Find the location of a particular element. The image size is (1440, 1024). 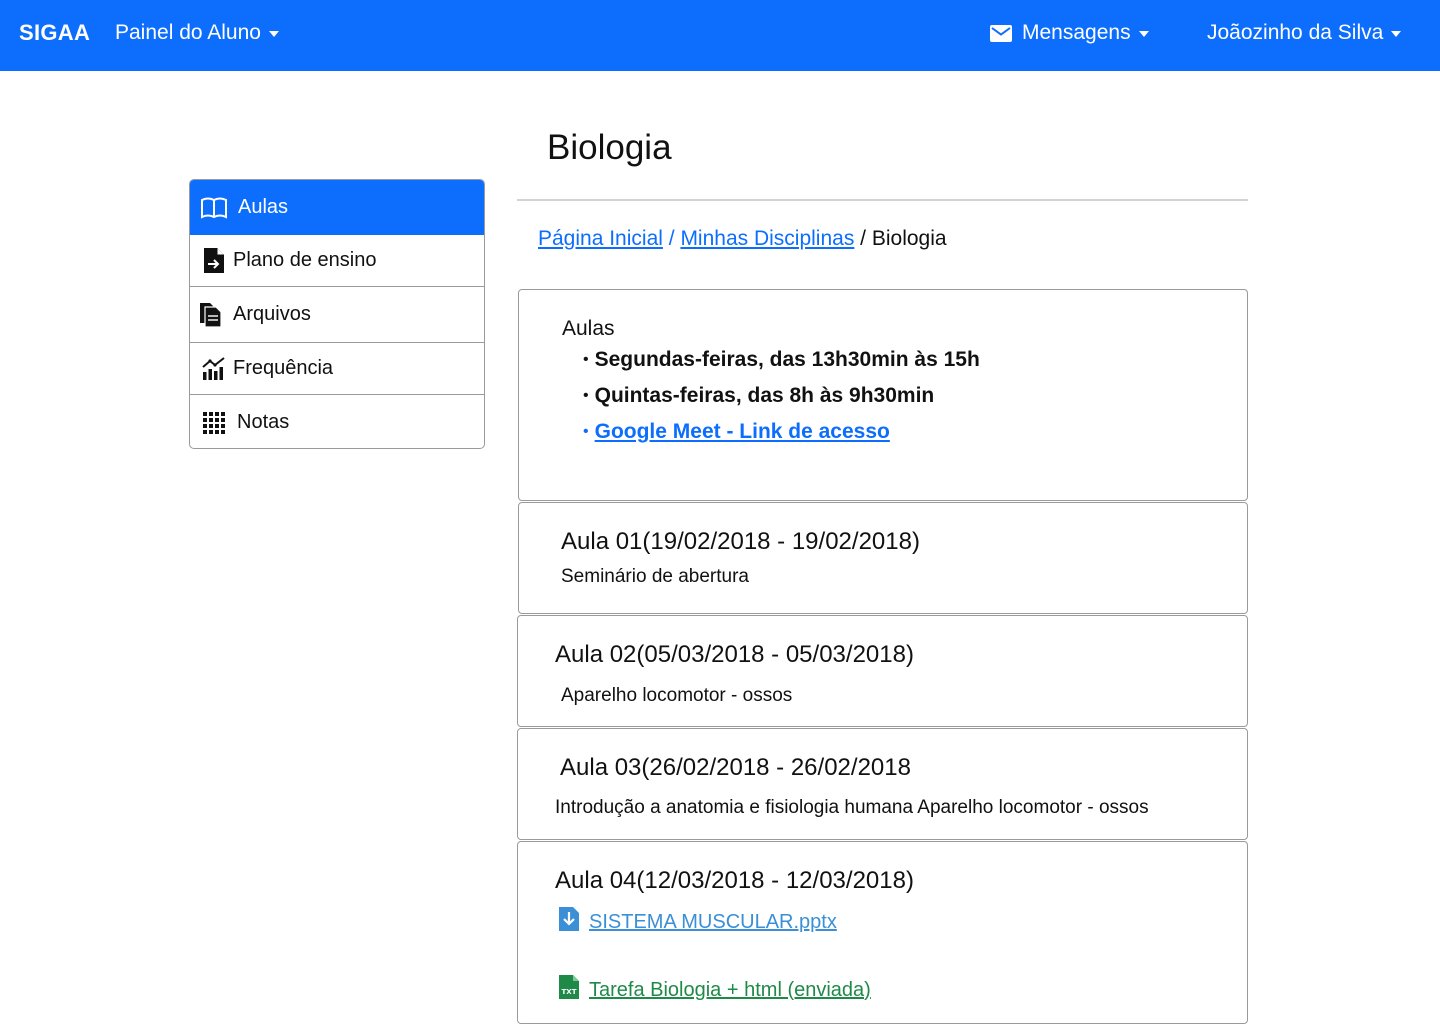

sidebar-item-frequencia: Frequência is located at coordinates (337, 369).